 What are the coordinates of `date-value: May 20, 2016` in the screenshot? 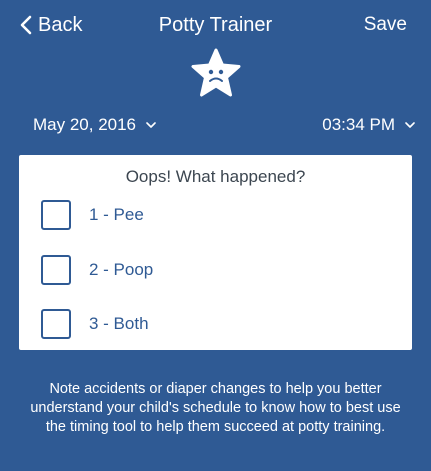 It's located at (85, 124).